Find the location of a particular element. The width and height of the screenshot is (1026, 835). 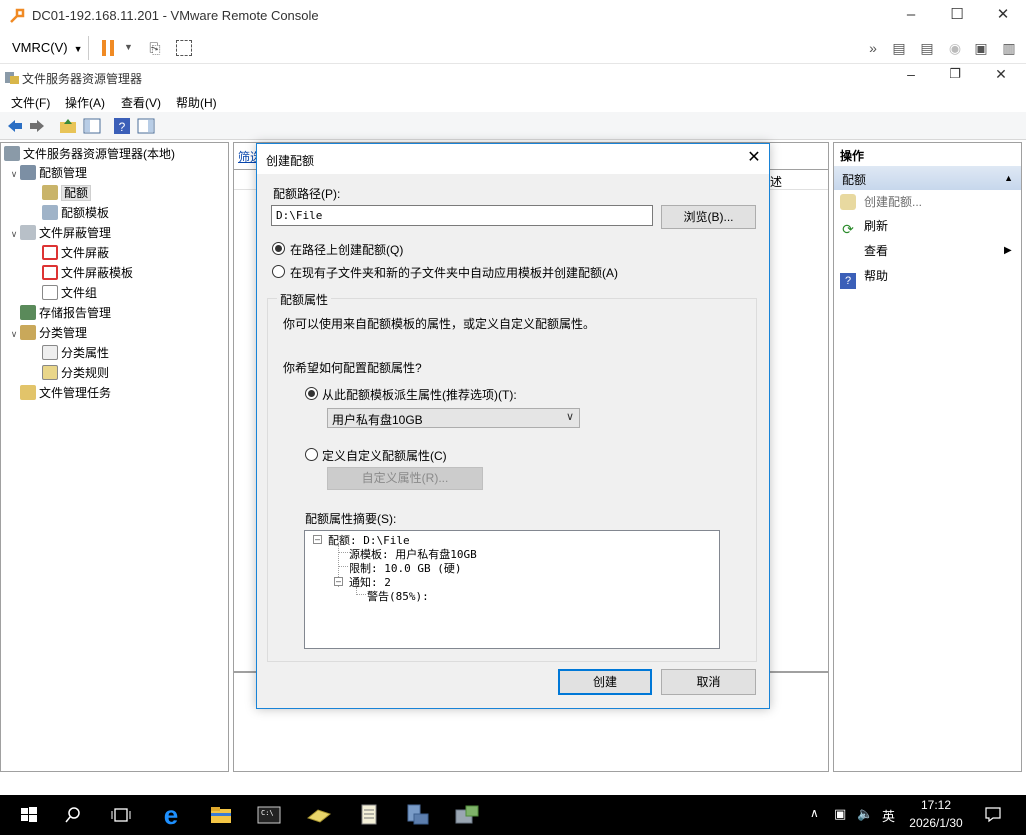

create-button: 创建 is located at coordinates (605, 682).